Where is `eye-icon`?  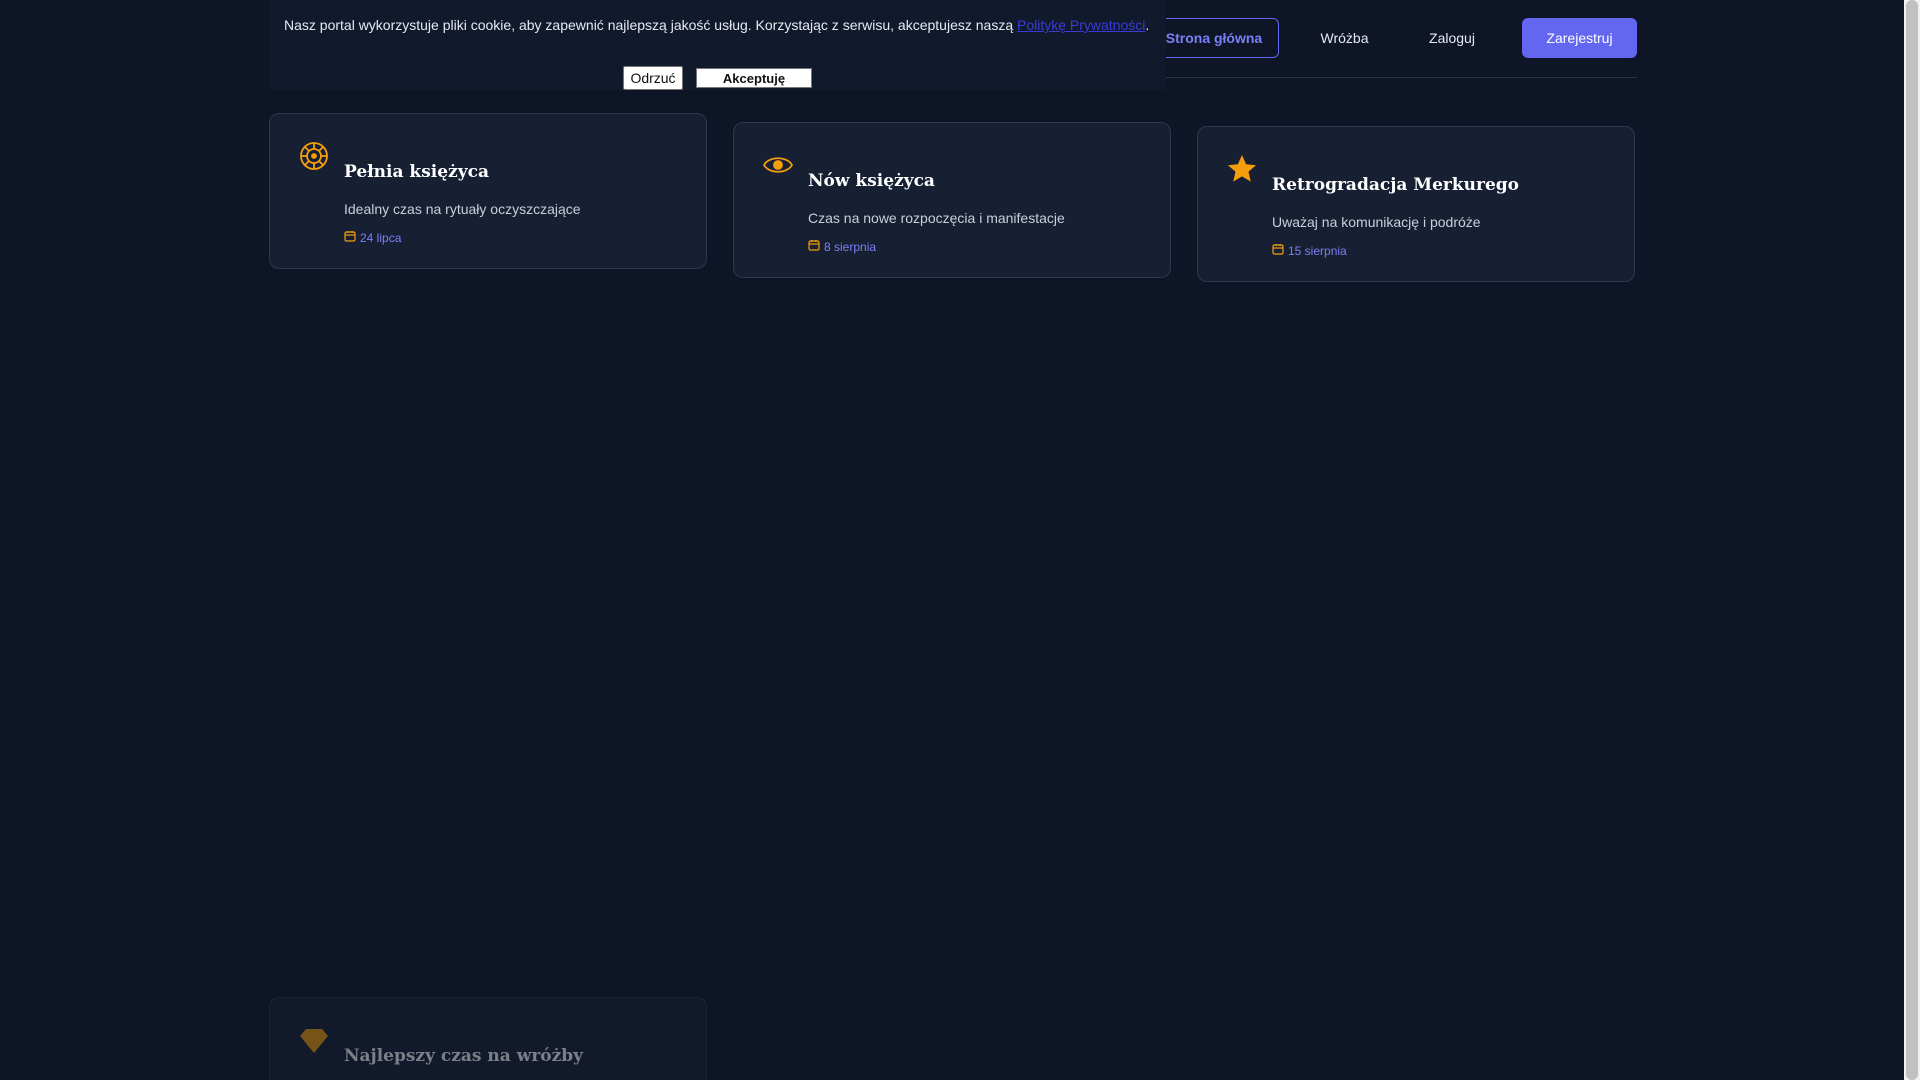 eye-icon is located at coordinates (778, 165).